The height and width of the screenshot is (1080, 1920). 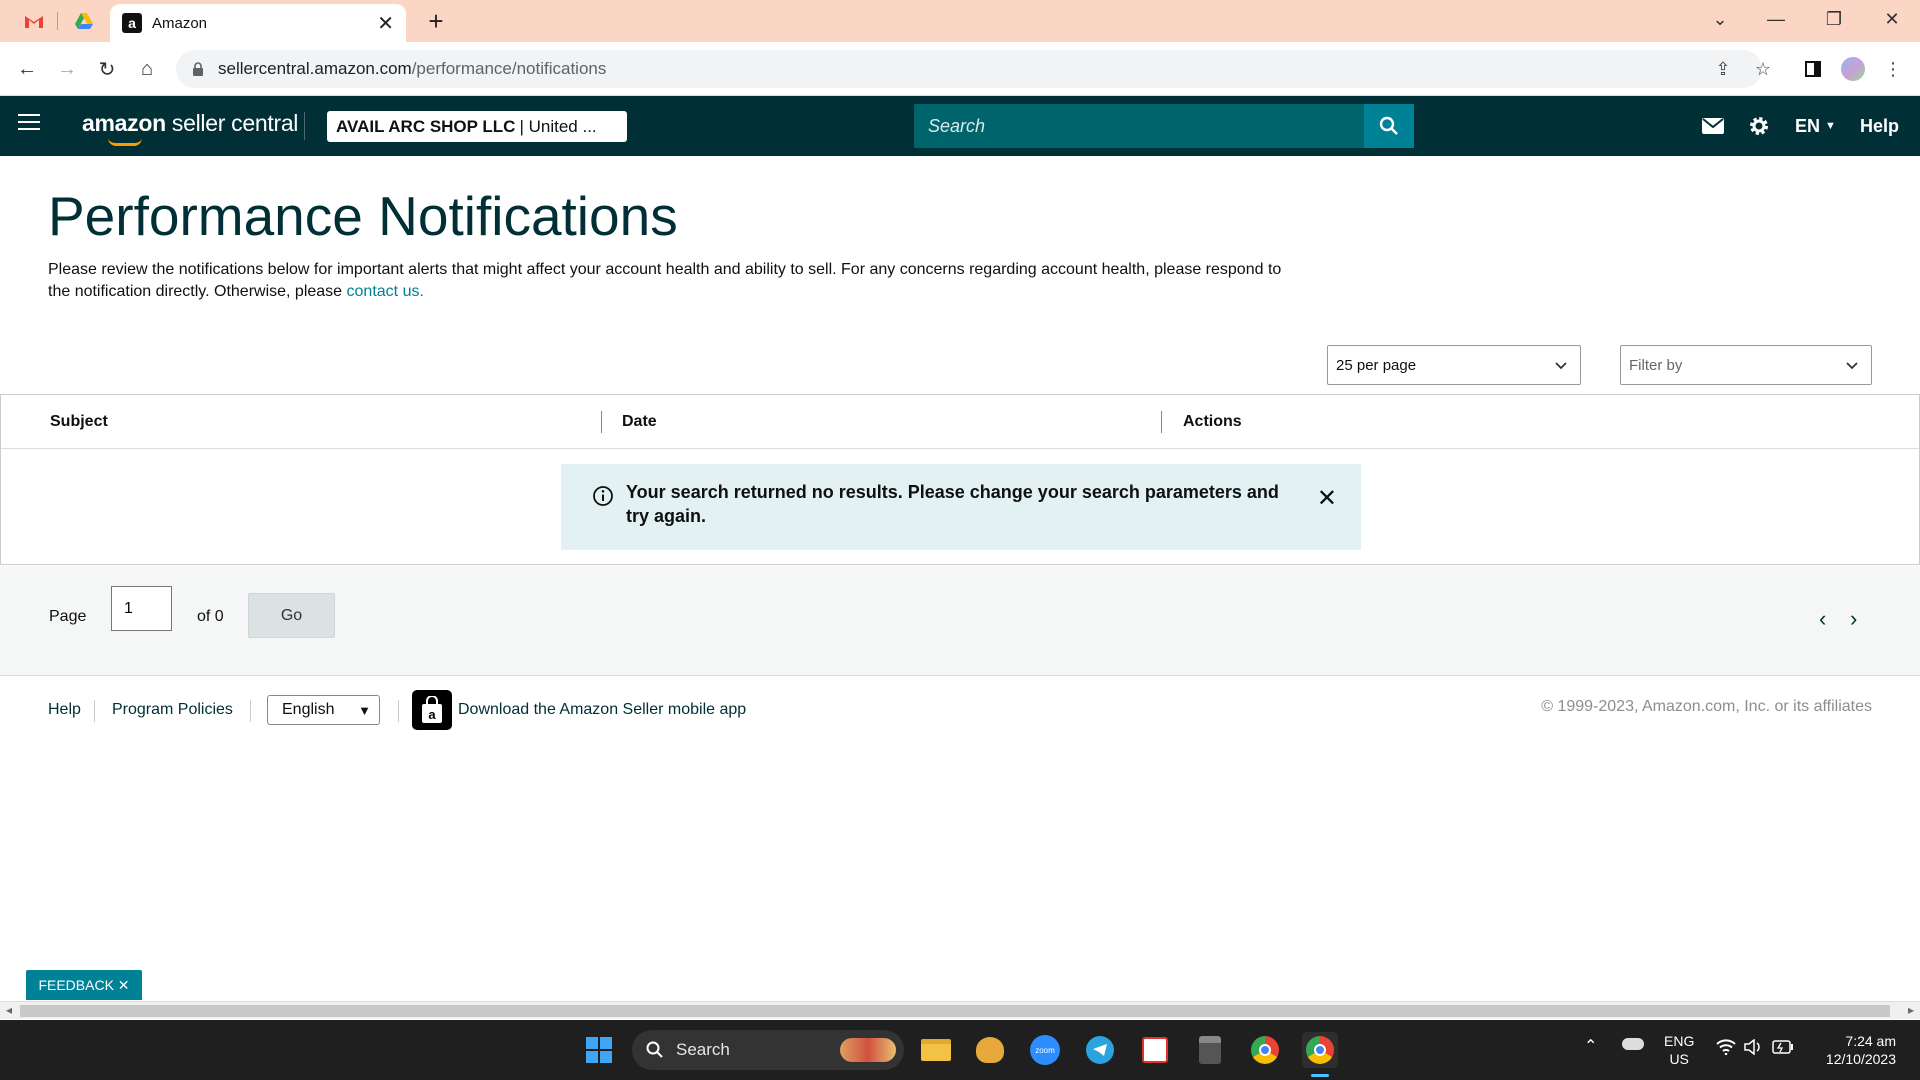 I want to click on google-drive-icon, so click(x=84, y=21).